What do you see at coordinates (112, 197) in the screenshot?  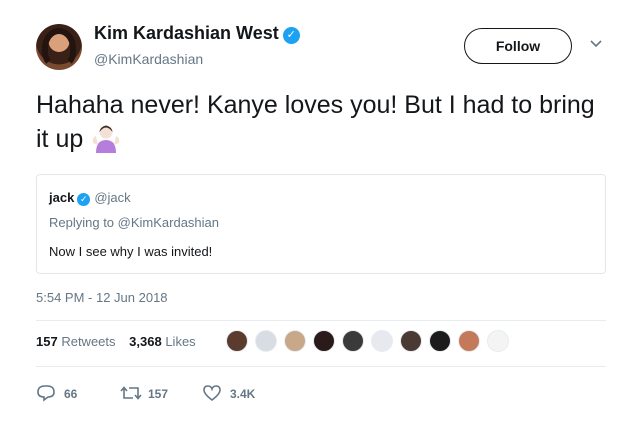 I see `quote-author-handle: @jack` at bounding box center [112, 197].